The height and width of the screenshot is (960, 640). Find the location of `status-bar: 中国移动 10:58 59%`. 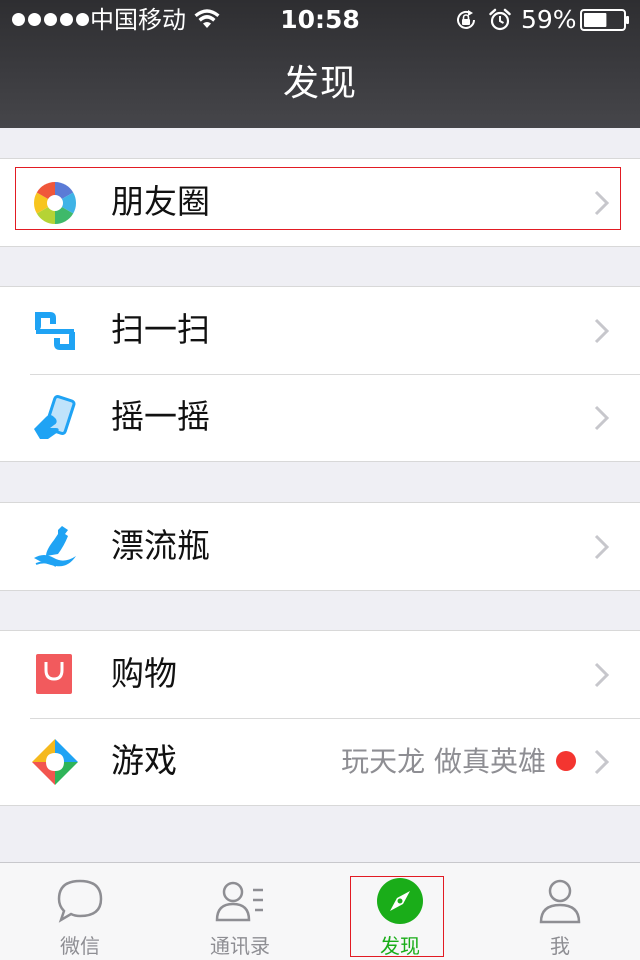

status-bar: 中国移动 10:58 59% is located at coordinates (320, 20).